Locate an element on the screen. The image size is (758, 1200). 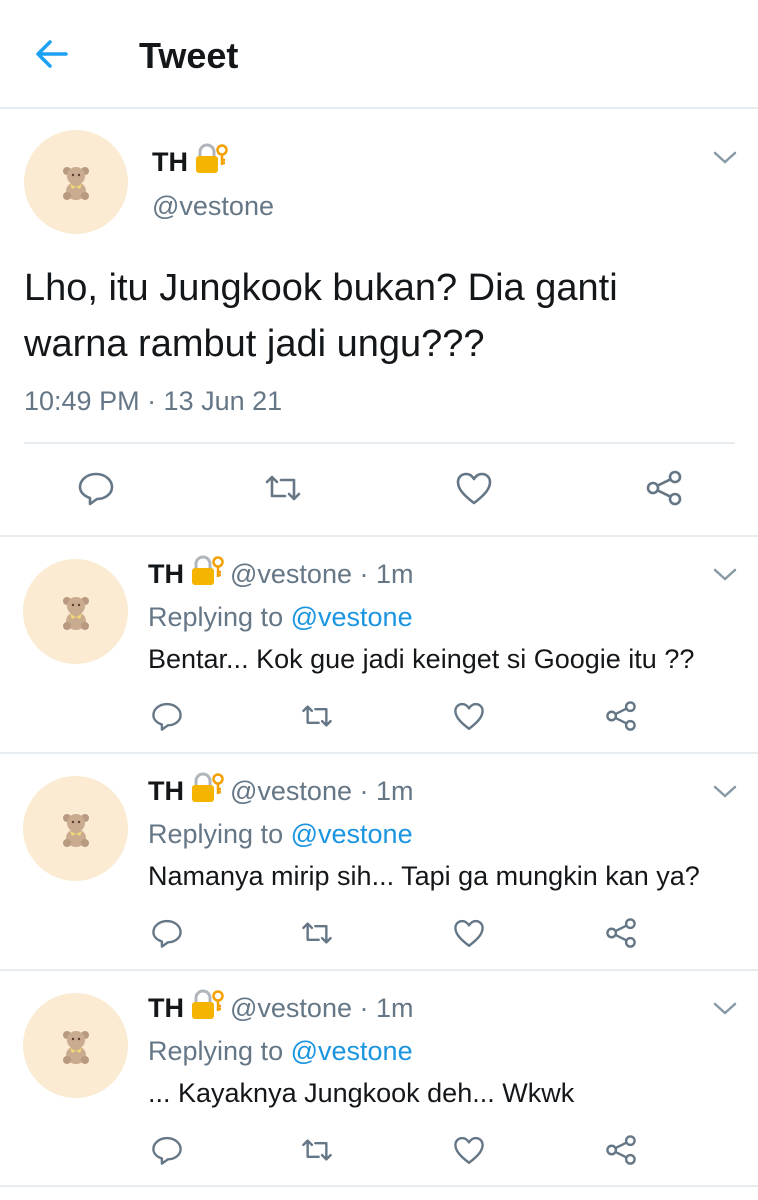
back-button is located at coordinates (52, 54).